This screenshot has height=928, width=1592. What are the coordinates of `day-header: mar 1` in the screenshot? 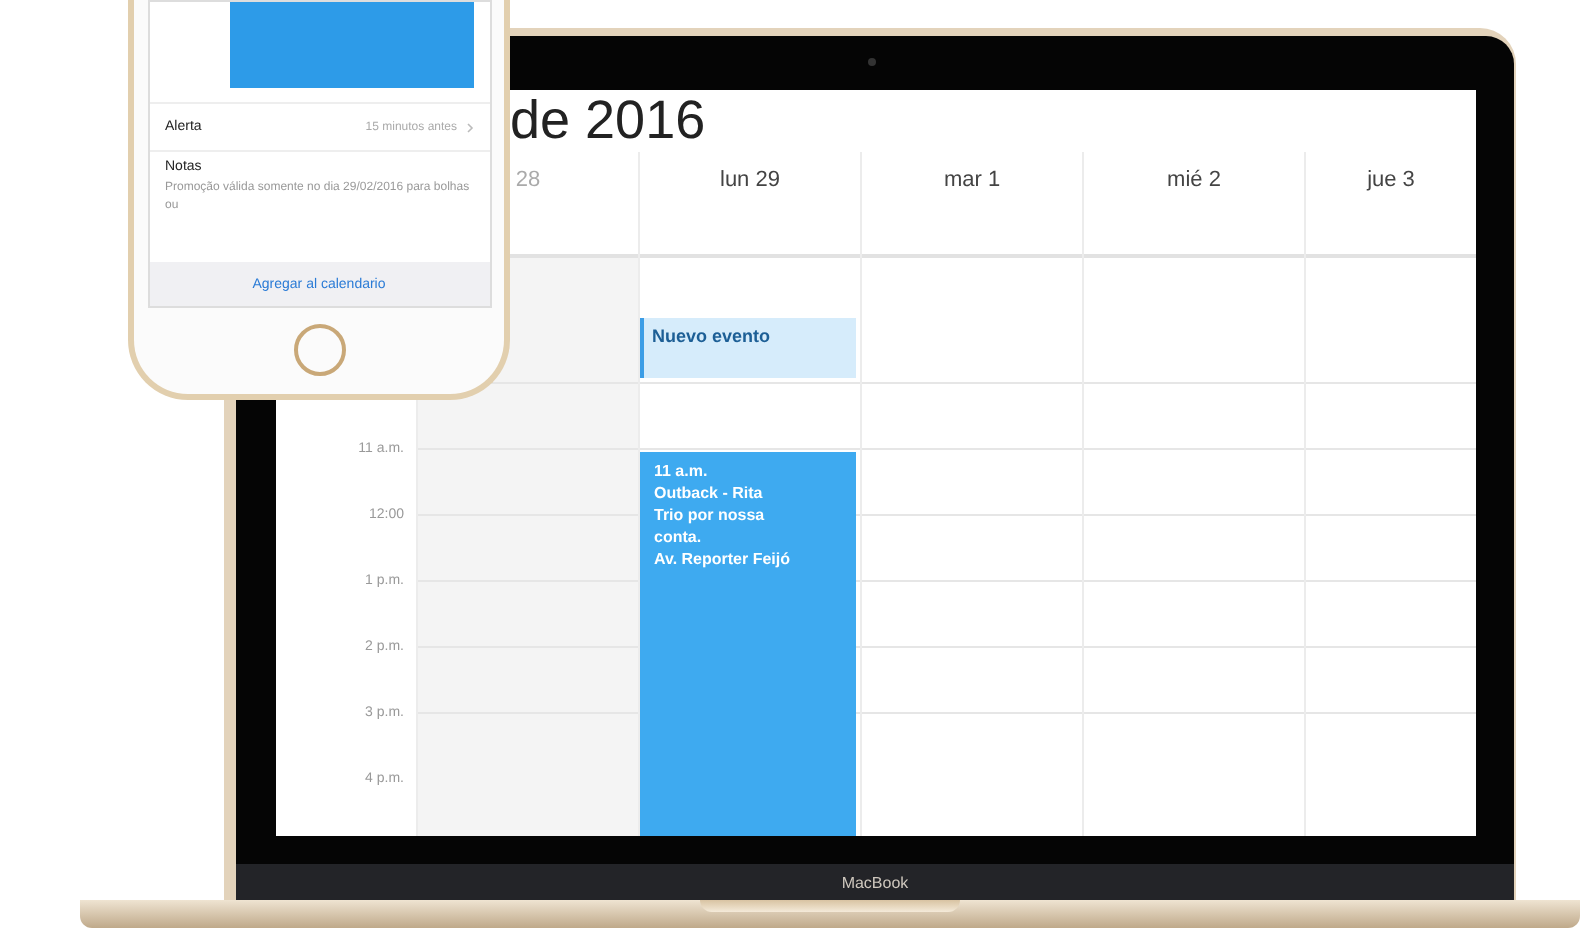 It's located at (972, 211).